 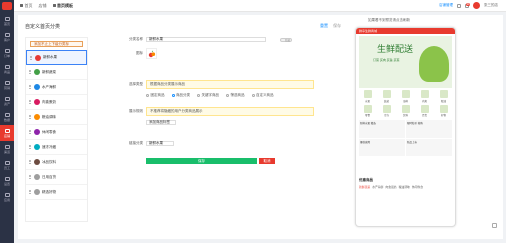 I want to click on sidebar-item: 商品, so click(x=7, y=69).